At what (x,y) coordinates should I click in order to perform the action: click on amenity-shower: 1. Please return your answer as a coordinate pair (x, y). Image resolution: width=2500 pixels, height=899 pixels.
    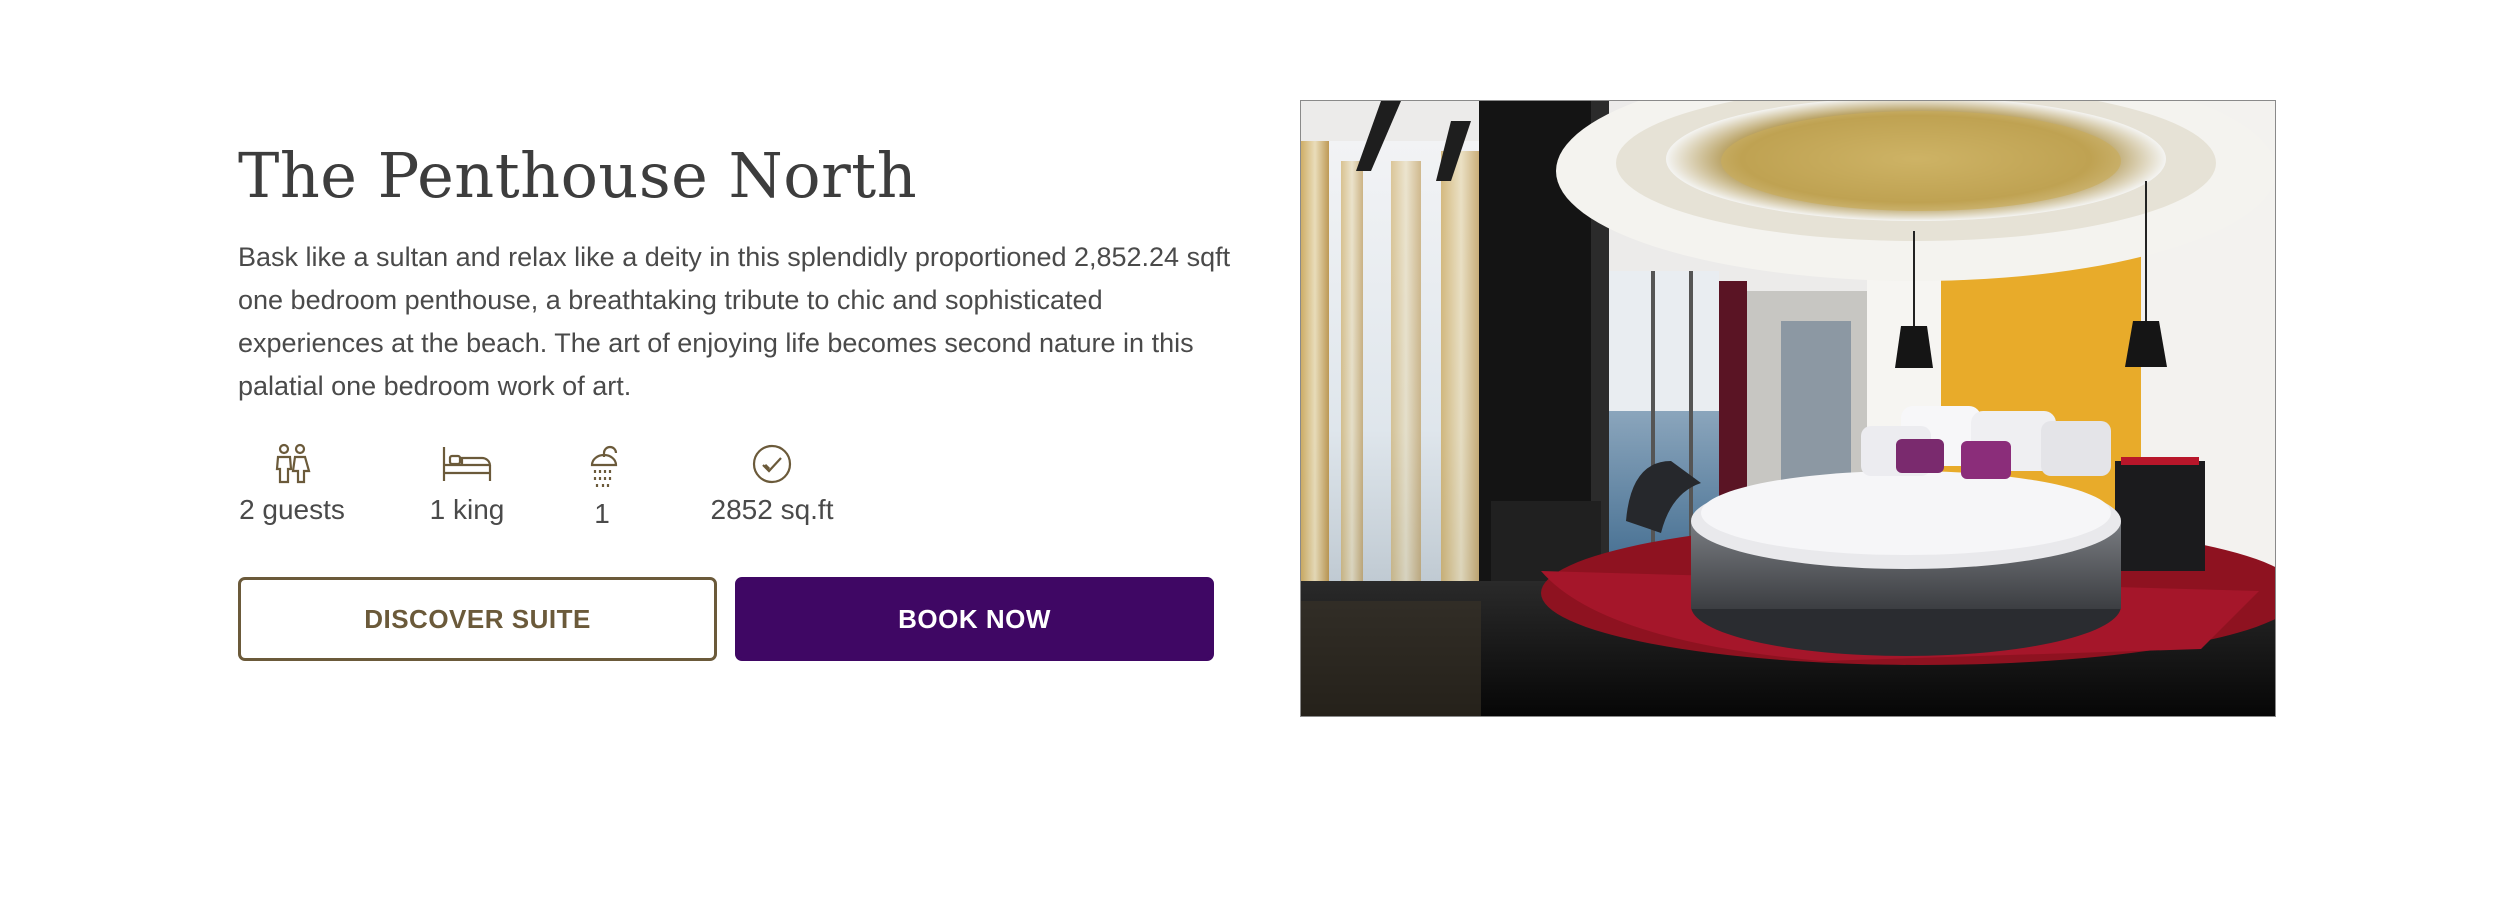
    Looking at the image, I should click on (602, 487).